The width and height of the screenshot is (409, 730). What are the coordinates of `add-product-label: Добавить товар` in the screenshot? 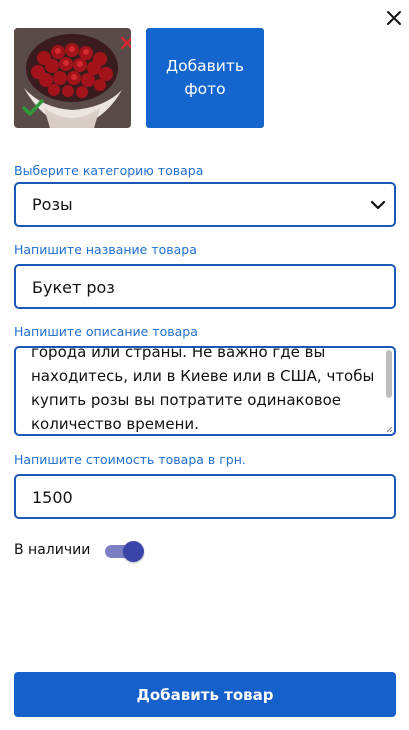 It's located at (205, 694).